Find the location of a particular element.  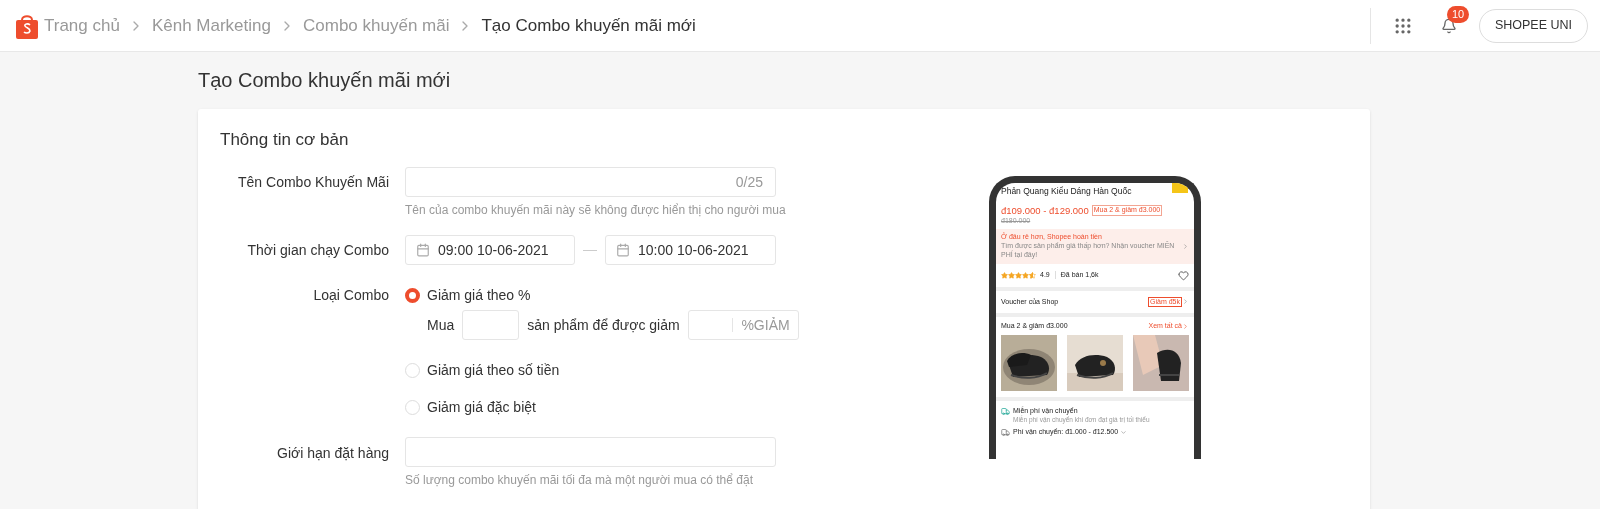

price-range: đ109.000 - đ129.000 is located at coordinates (1045, 210).